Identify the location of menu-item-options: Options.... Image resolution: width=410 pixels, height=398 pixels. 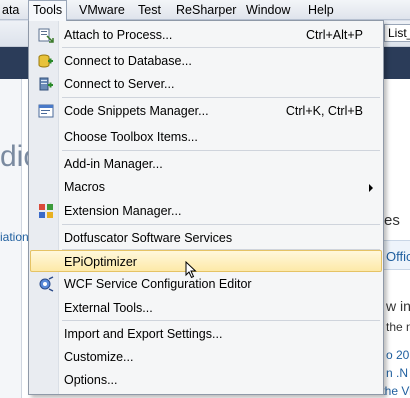
(206, 380).